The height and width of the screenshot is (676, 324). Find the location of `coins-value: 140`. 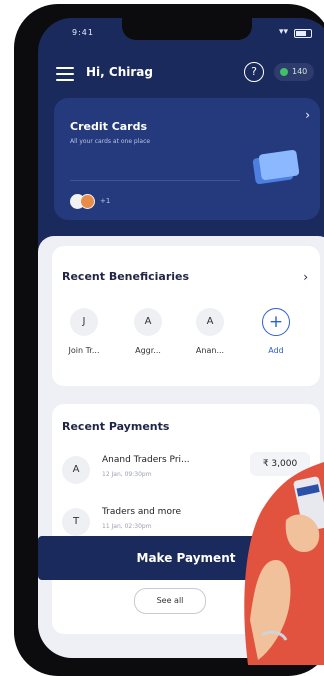

coins-value: 140 is located at coordinates (300, 71).